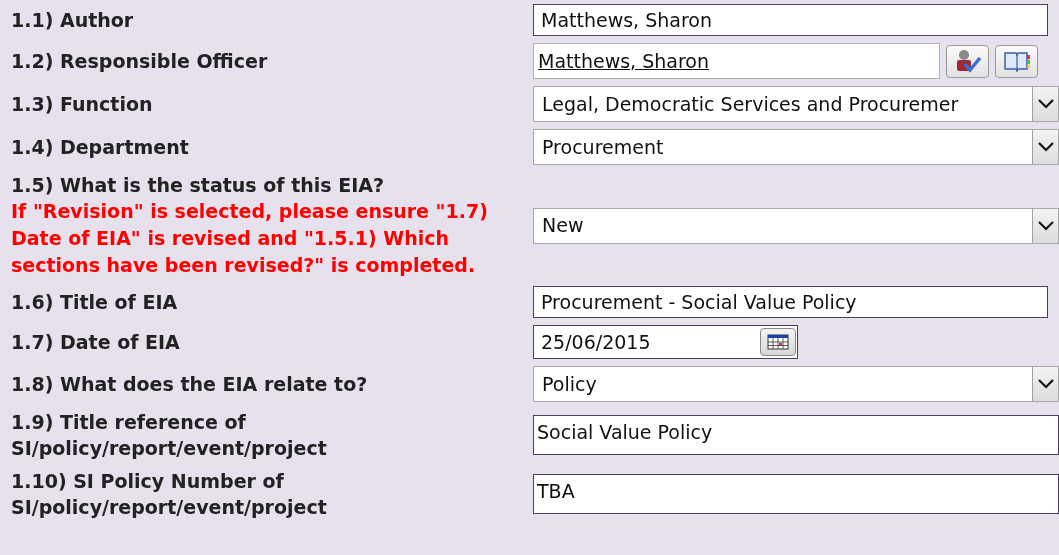 This screenshot has height=555, width=1059. Describe the element at coordinates (603, 147) in the screenshot. I see `dropdown-value: Procurement` at that location.